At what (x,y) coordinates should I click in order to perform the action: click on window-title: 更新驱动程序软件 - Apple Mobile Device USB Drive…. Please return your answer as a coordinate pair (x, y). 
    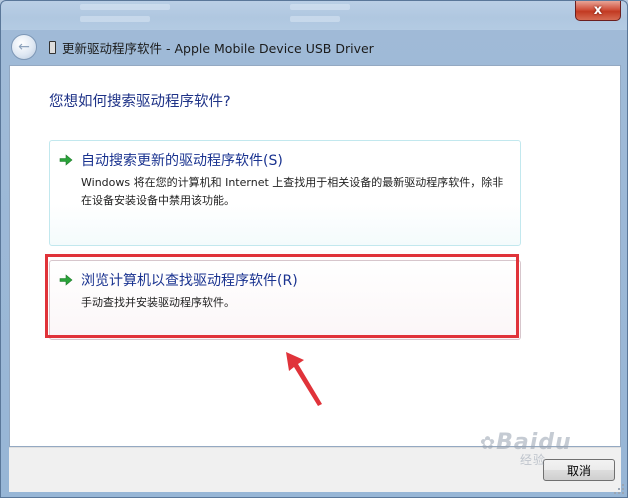
    Looking at the image, I should click on (218, 48).